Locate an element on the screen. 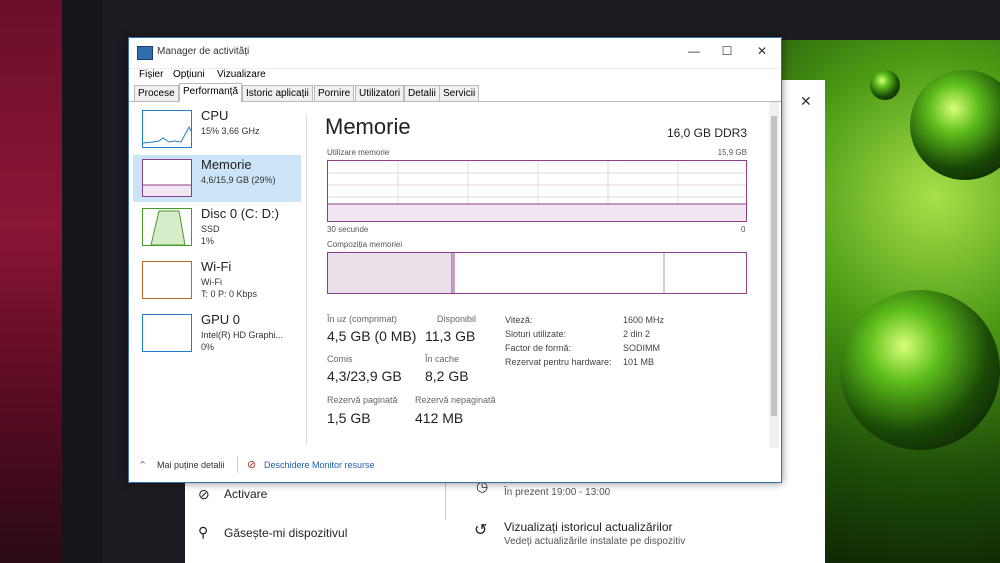 This screenshot has height=563, width=1000. in-use-label: În uz (comprimat) is located at coordinates (362, 319).